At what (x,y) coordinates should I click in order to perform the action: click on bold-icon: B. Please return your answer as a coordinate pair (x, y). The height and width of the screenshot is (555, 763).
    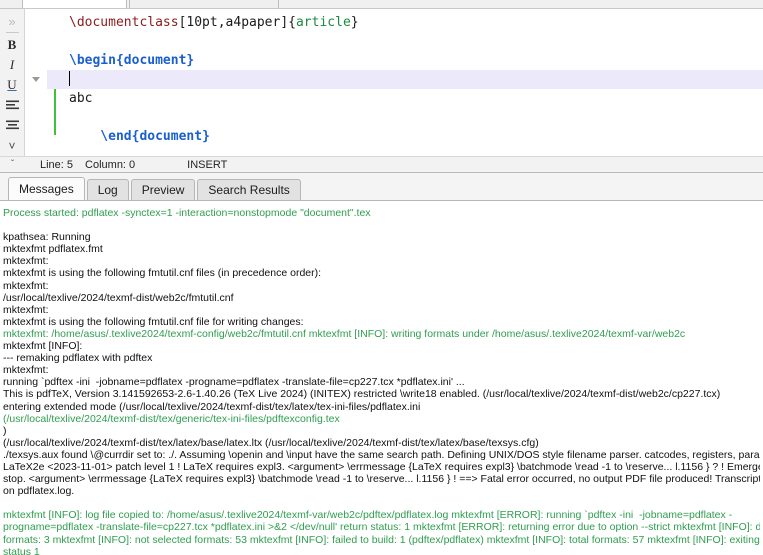
    Looking at the image, I should click on (12, 45).